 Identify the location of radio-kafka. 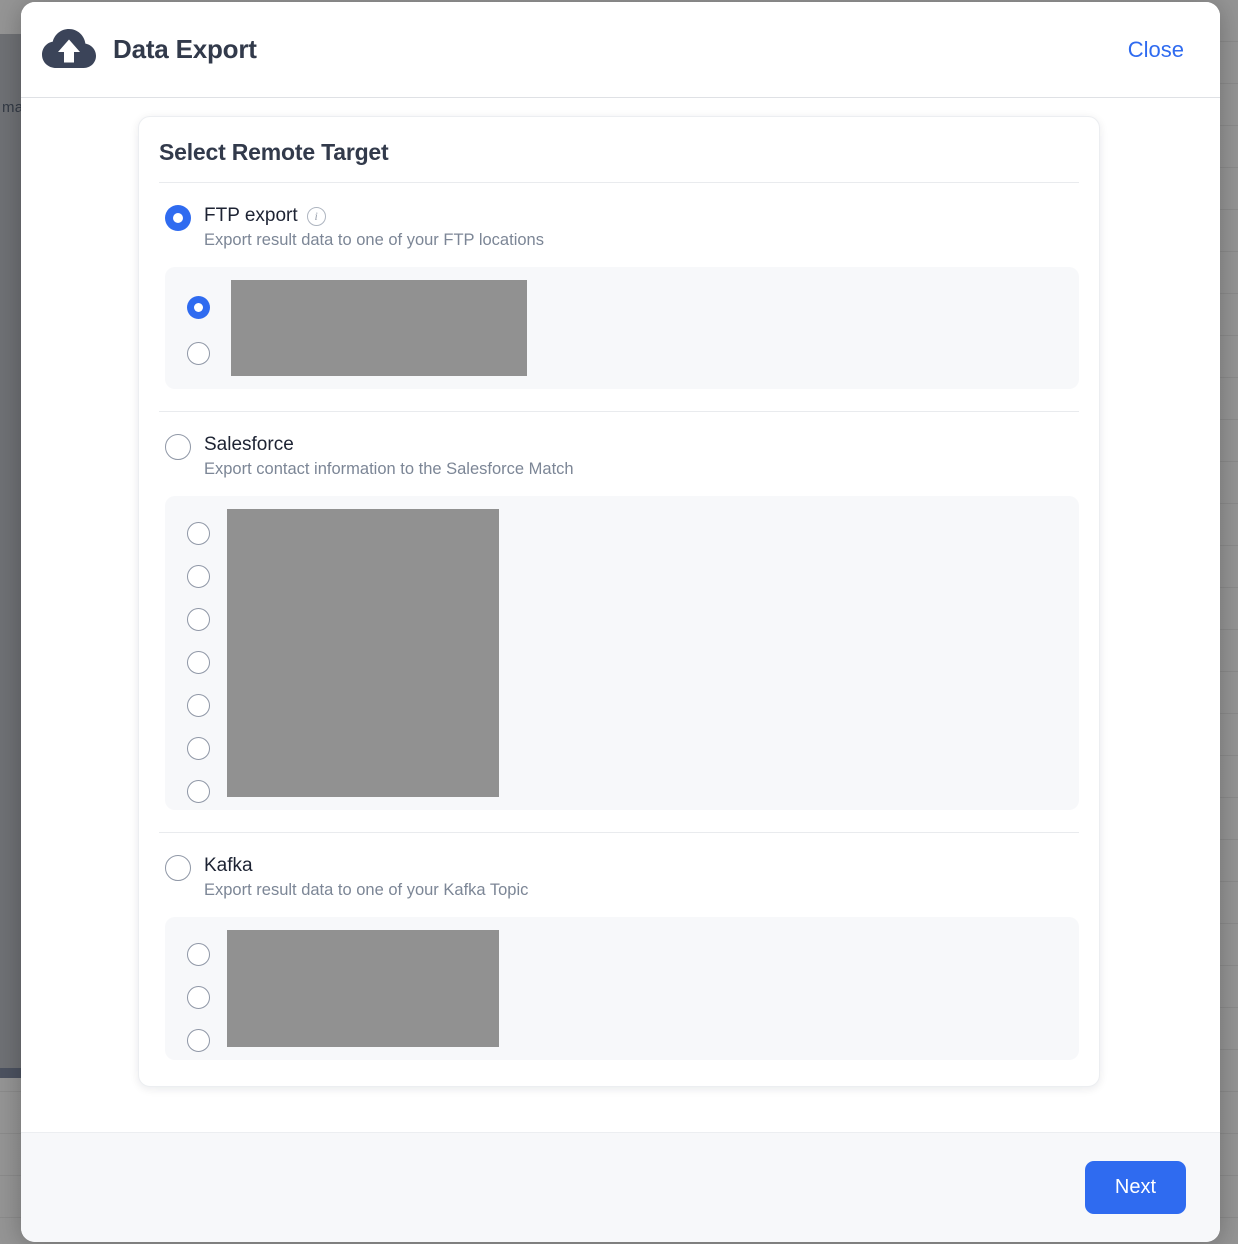
(178, 868).